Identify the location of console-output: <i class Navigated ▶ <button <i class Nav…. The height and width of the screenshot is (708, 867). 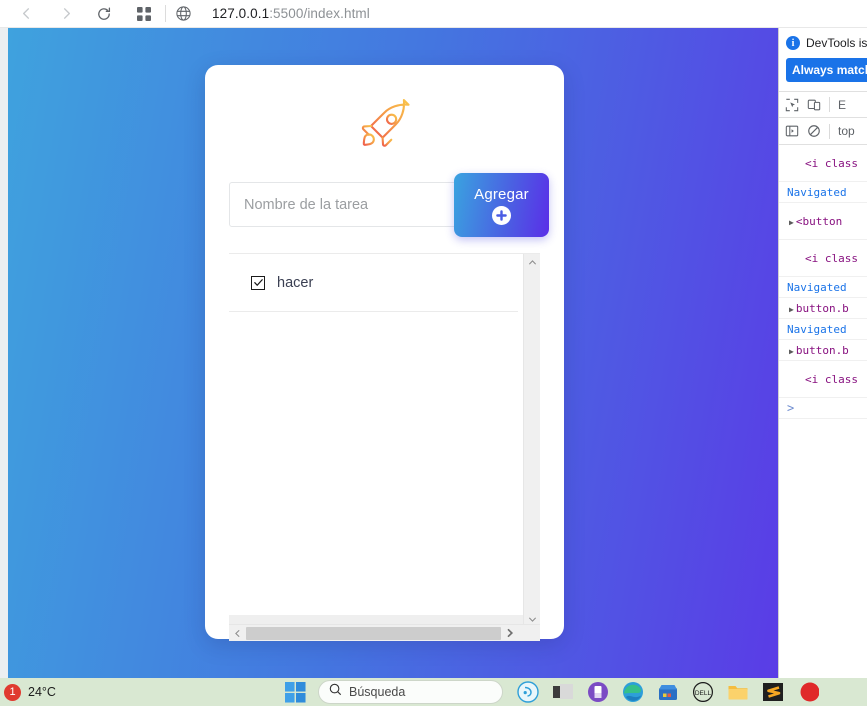
(823, 282).